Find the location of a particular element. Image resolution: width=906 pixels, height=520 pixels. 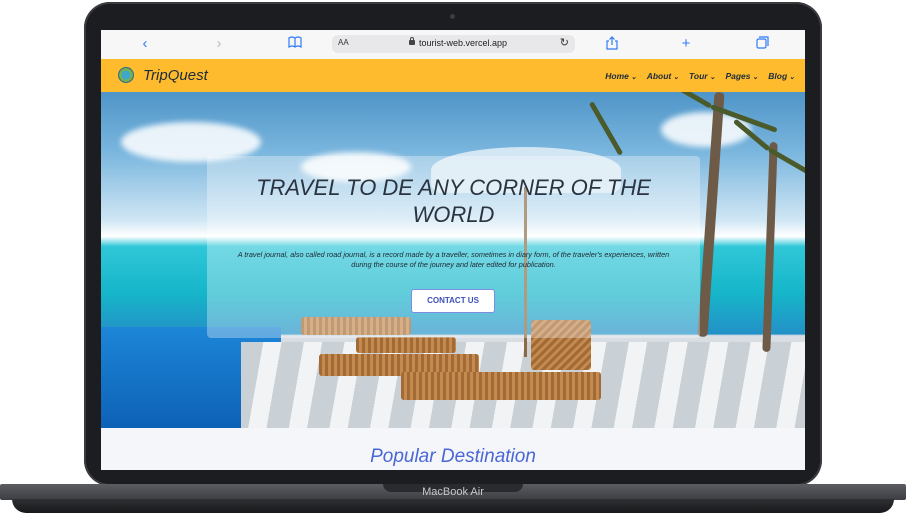

browser-toolbar: ‹ › AA tourist-web.vercel.app ↻ + is located at coordinates (453, 45).